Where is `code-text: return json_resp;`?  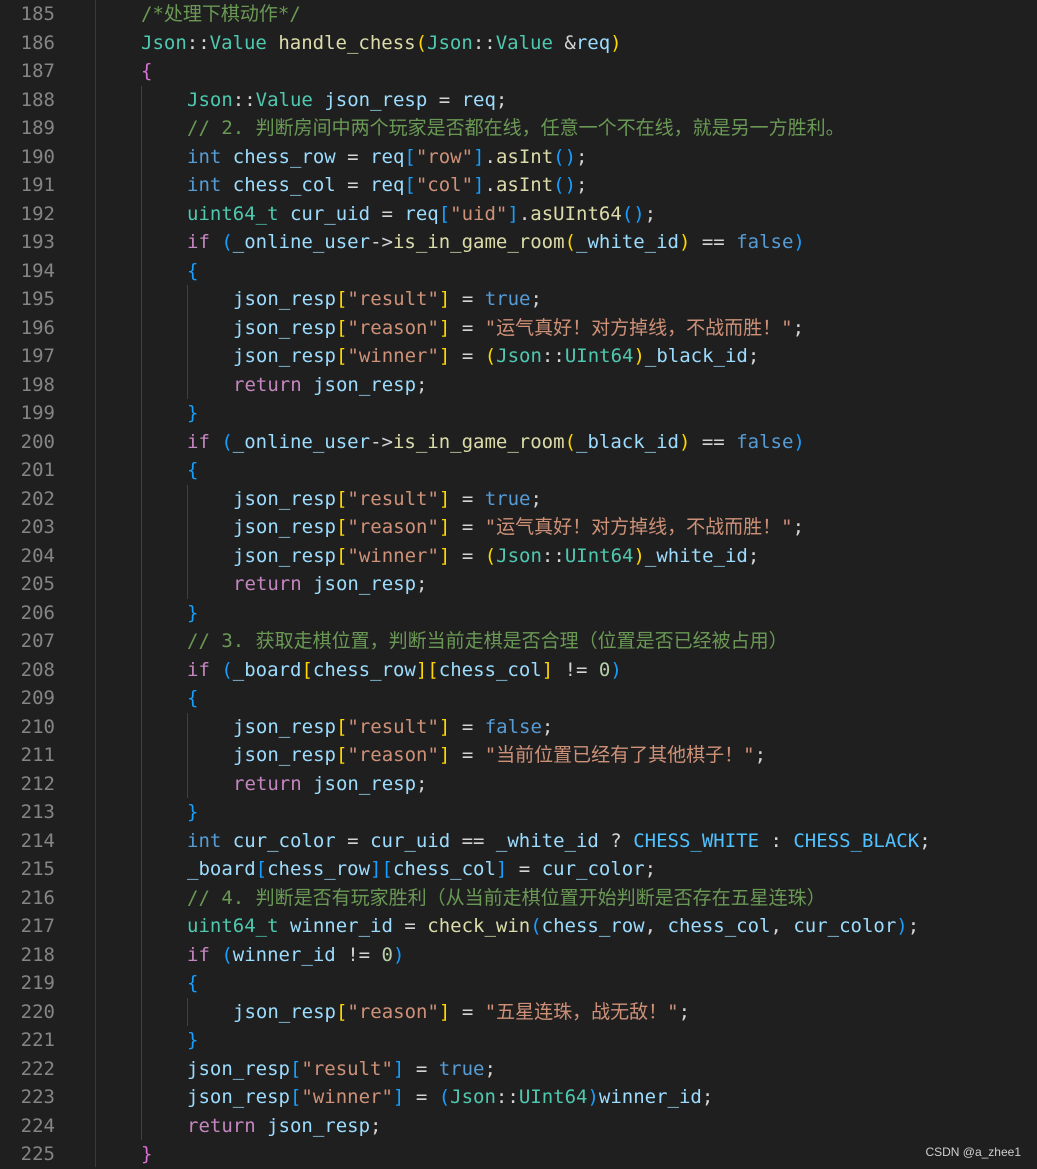
code-text: return json_resp; is located at coordinates (284, 1126).